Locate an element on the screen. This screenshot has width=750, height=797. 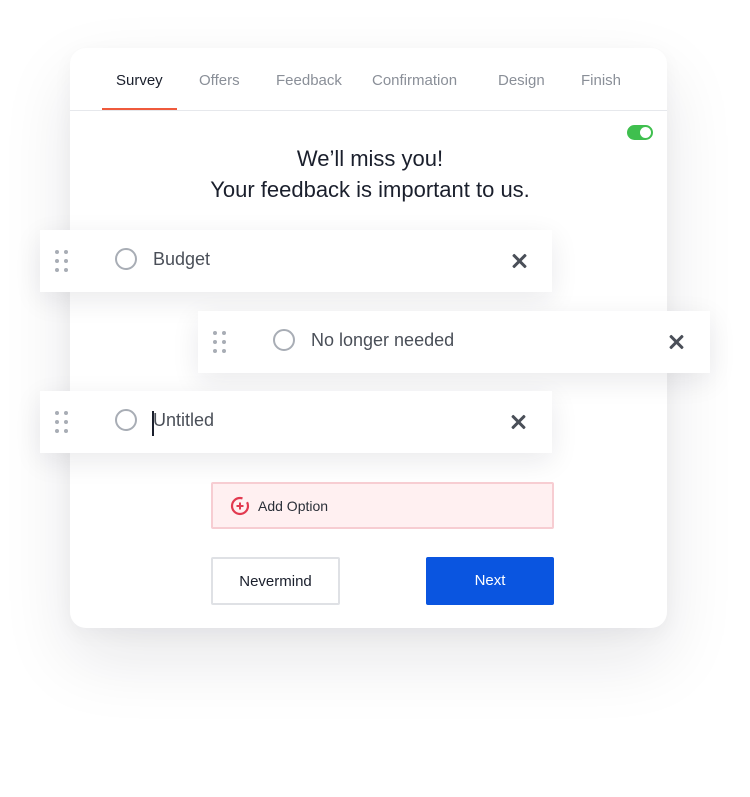
text-cursor is located at coordinates (153, 423).